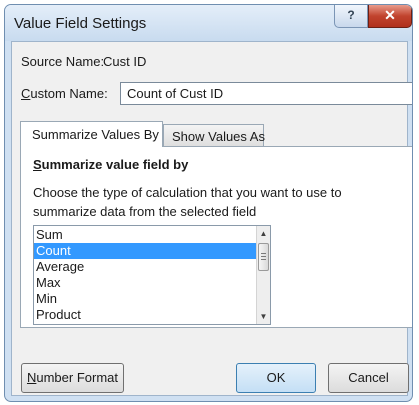 The width and height of the screenshot is (419, 405). Describe the element at coordinates (266, 93) in the screenshot. I see `custom-name-input: Count of Cust ID` at that location.